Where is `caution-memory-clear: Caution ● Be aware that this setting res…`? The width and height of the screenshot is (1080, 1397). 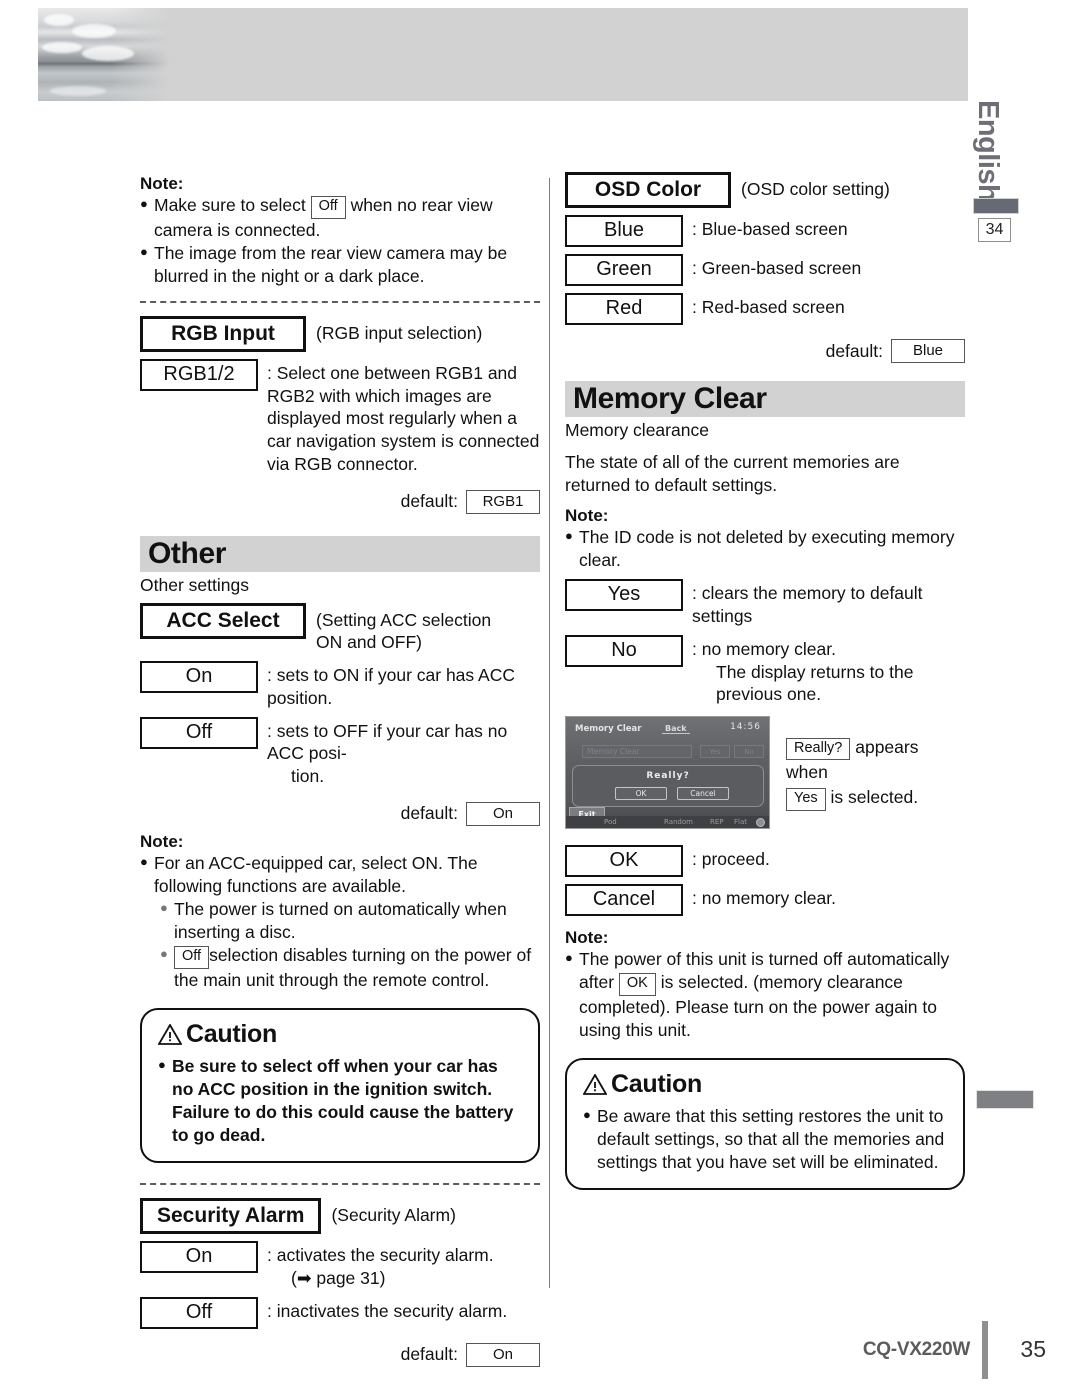
caution-memory-clear: Caution ● Be aware that this setting res… is located at coordinates (765, 1124).